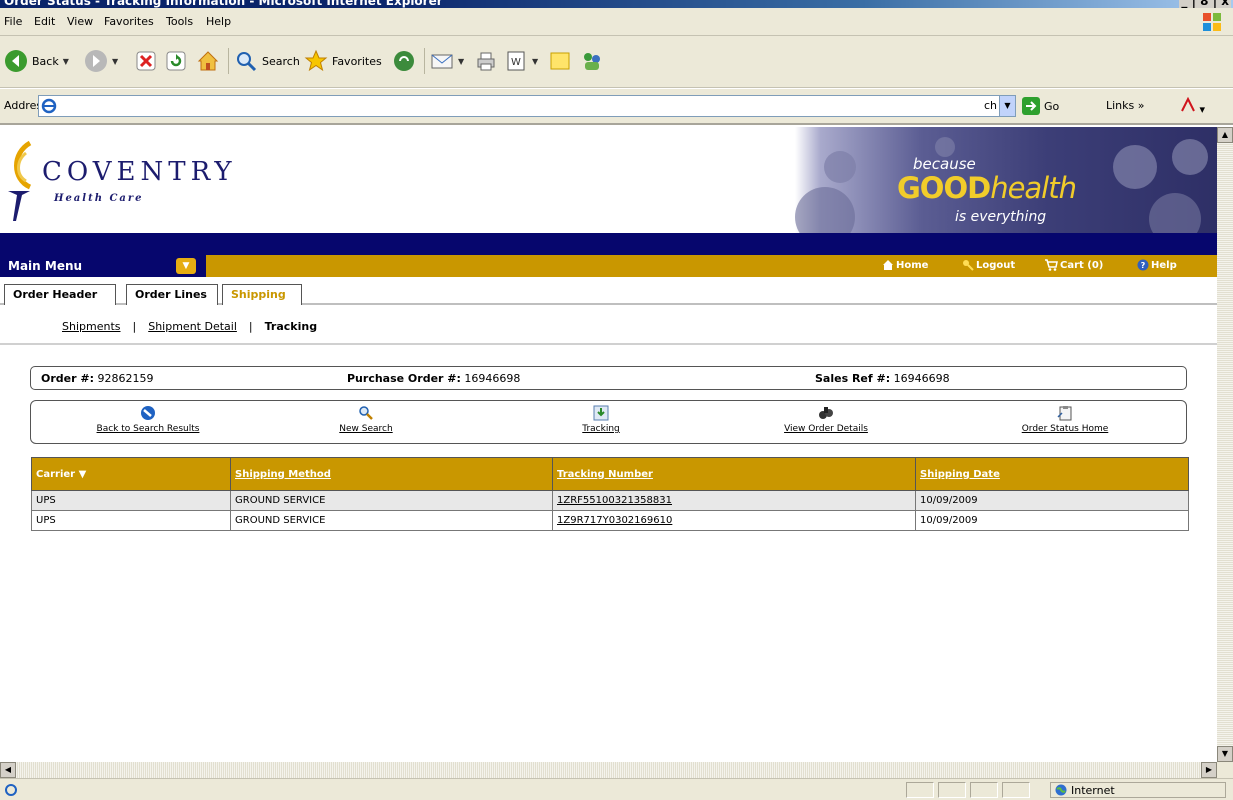  Describe the element at coordinates (560, 61) in the screenshot. I see `discuss-button` at that location.